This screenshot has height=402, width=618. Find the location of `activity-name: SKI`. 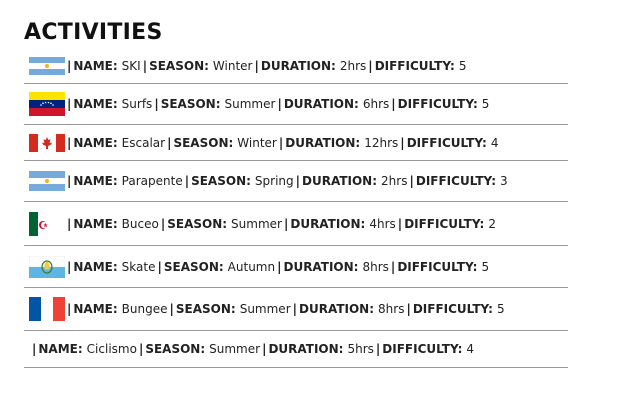

activity-name: SKI is located at coordinates (131, 66).